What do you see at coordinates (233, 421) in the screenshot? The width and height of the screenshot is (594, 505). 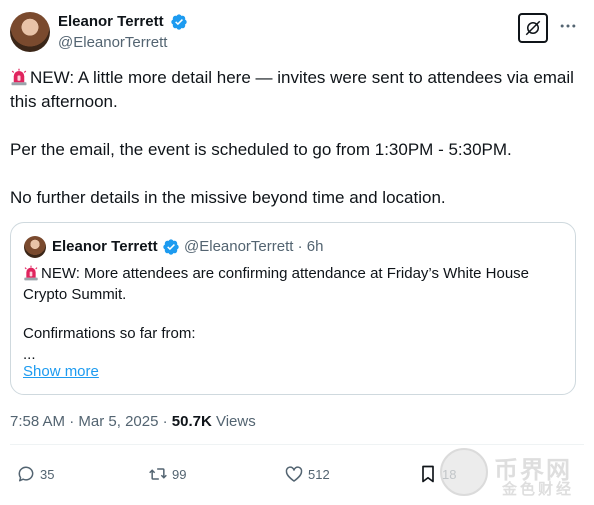 I see `views-label: Views` at bounding box center [233, 421].